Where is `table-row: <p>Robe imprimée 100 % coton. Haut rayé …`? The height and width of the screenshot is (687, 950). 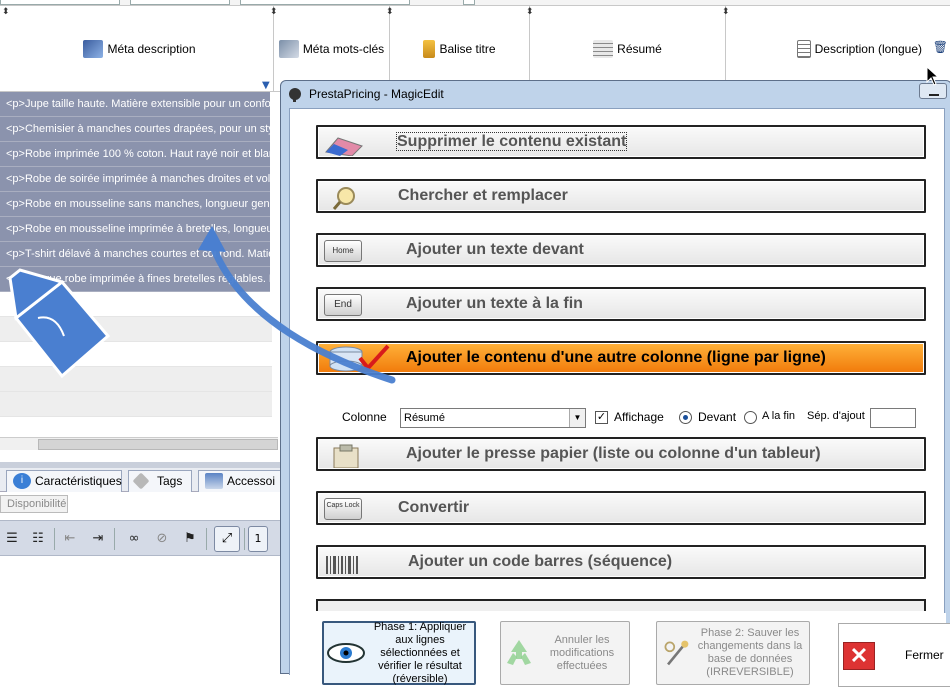
table-row: <p>Robe imprimée 100 % coton. Haut rayé … is located at coordinates (135, 154).